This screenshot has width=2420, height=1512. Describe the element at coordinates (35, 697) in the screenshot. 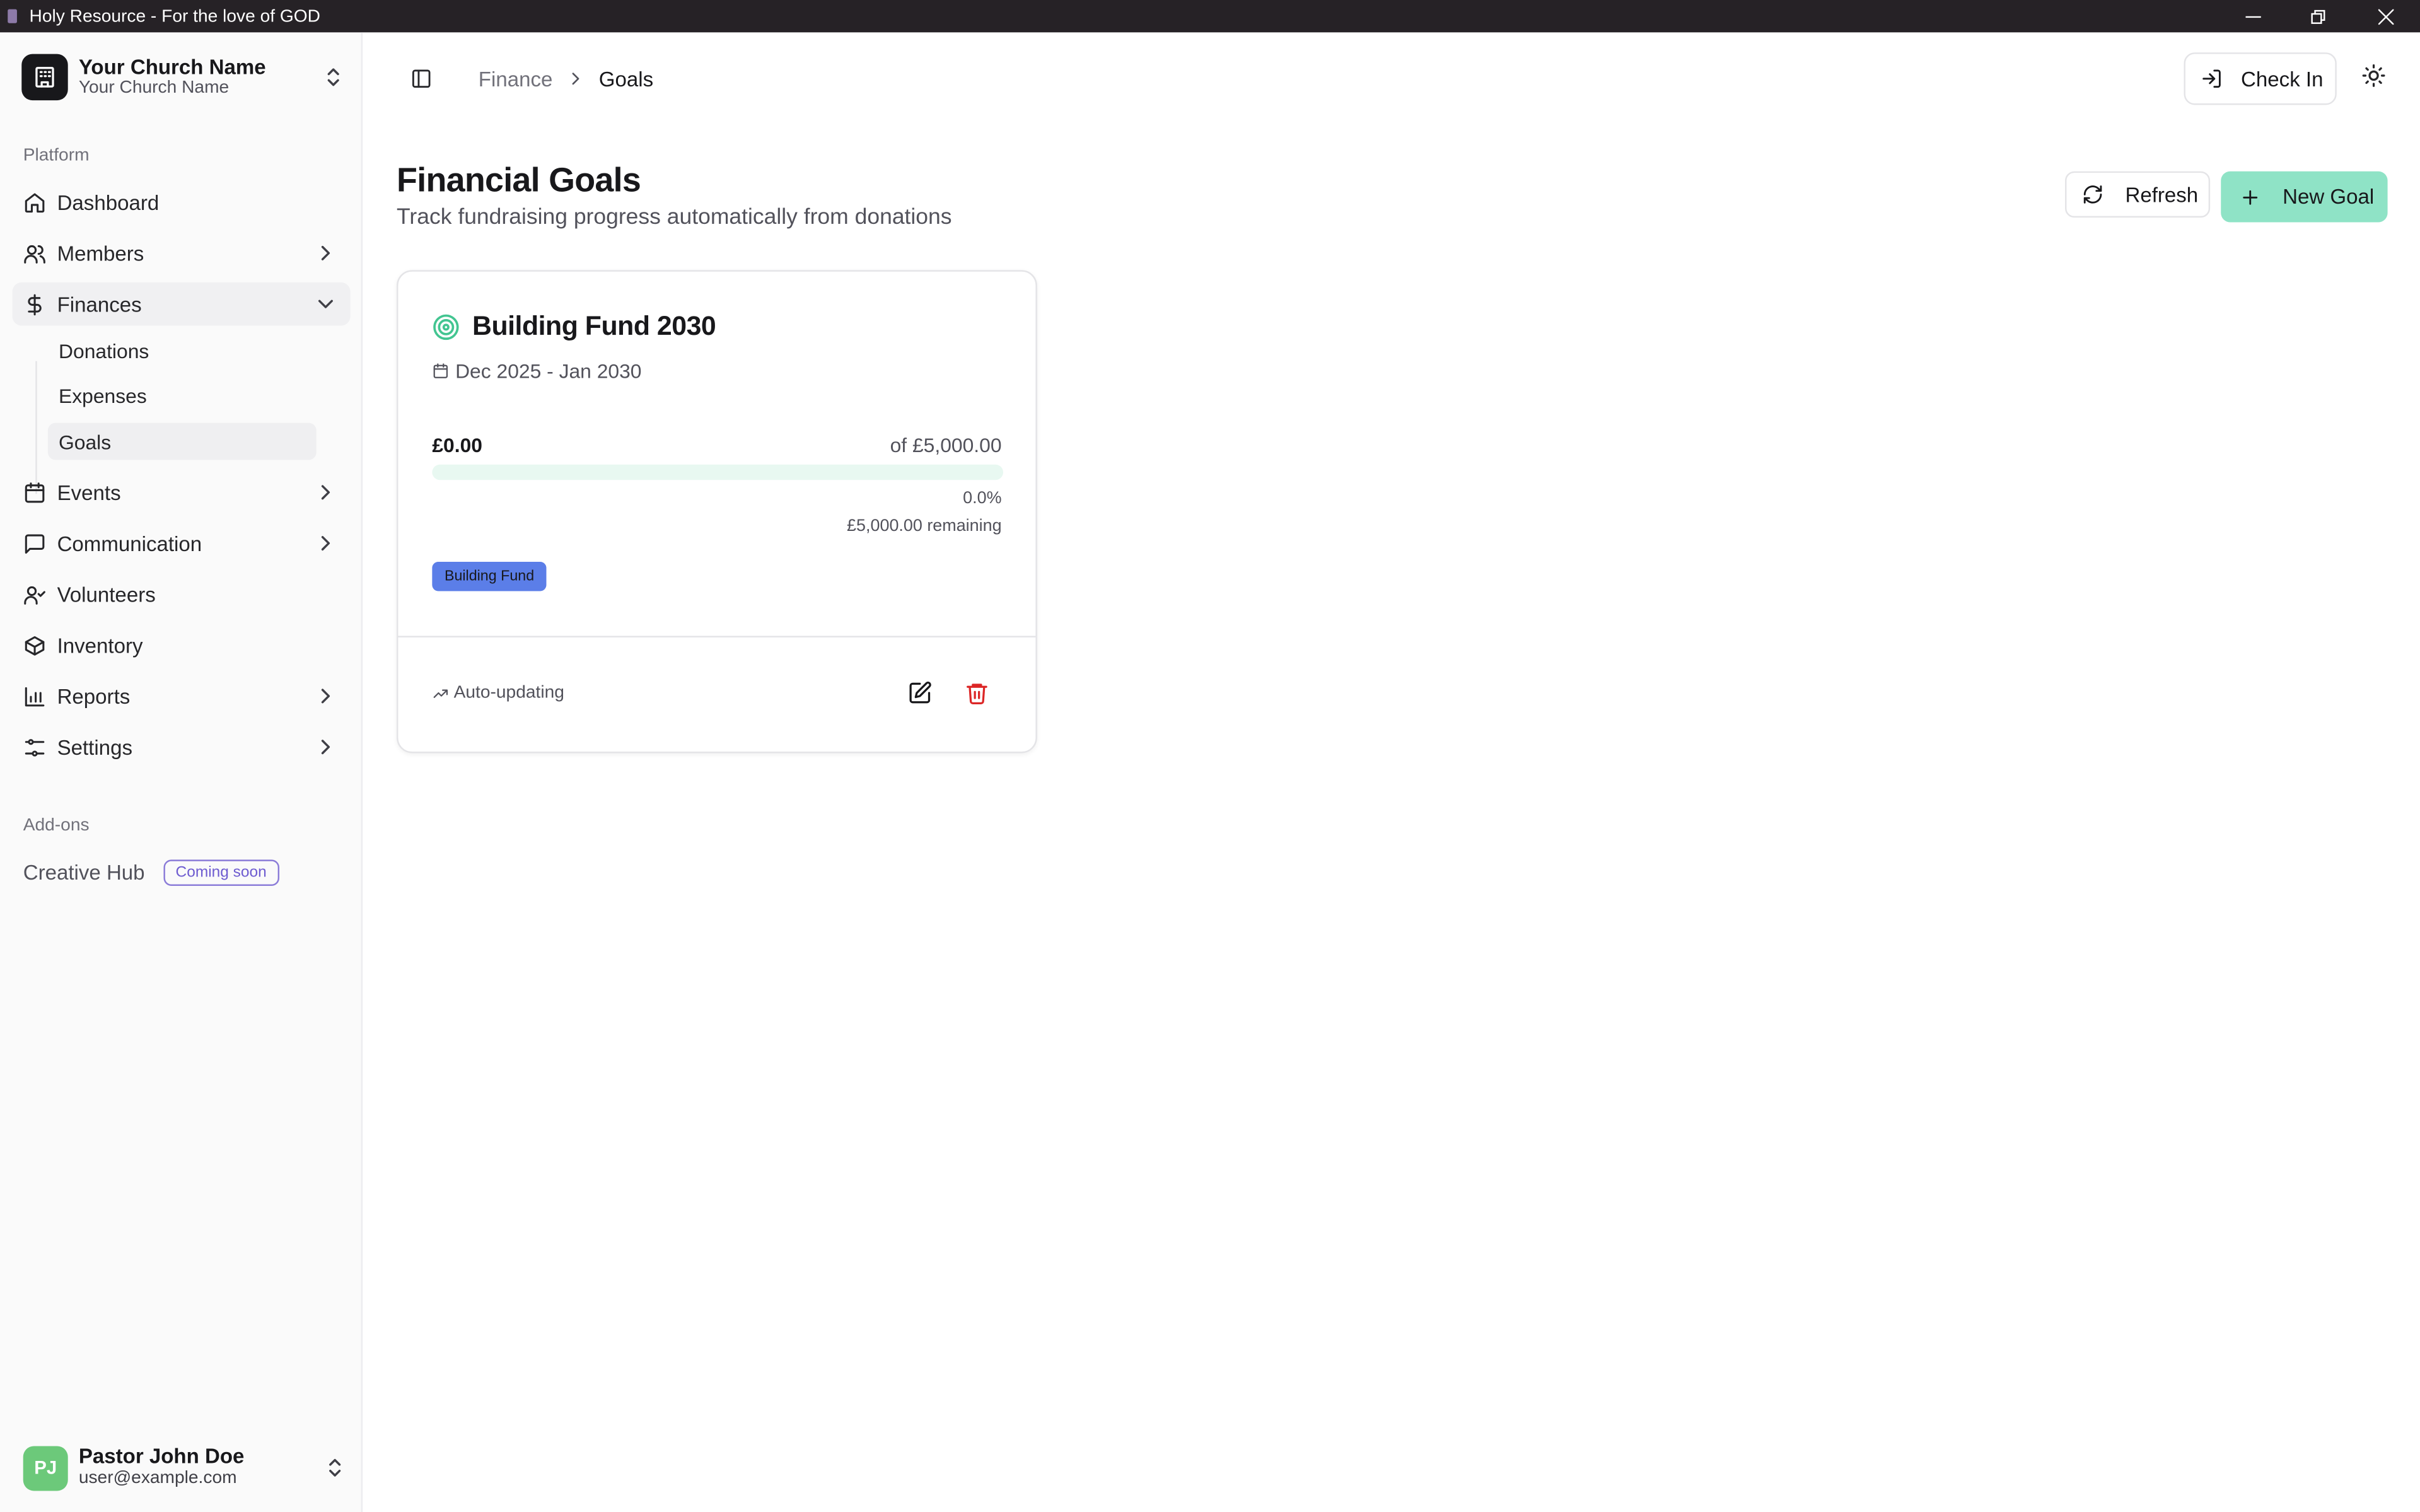

I see `bar-chart-icon` at that location.